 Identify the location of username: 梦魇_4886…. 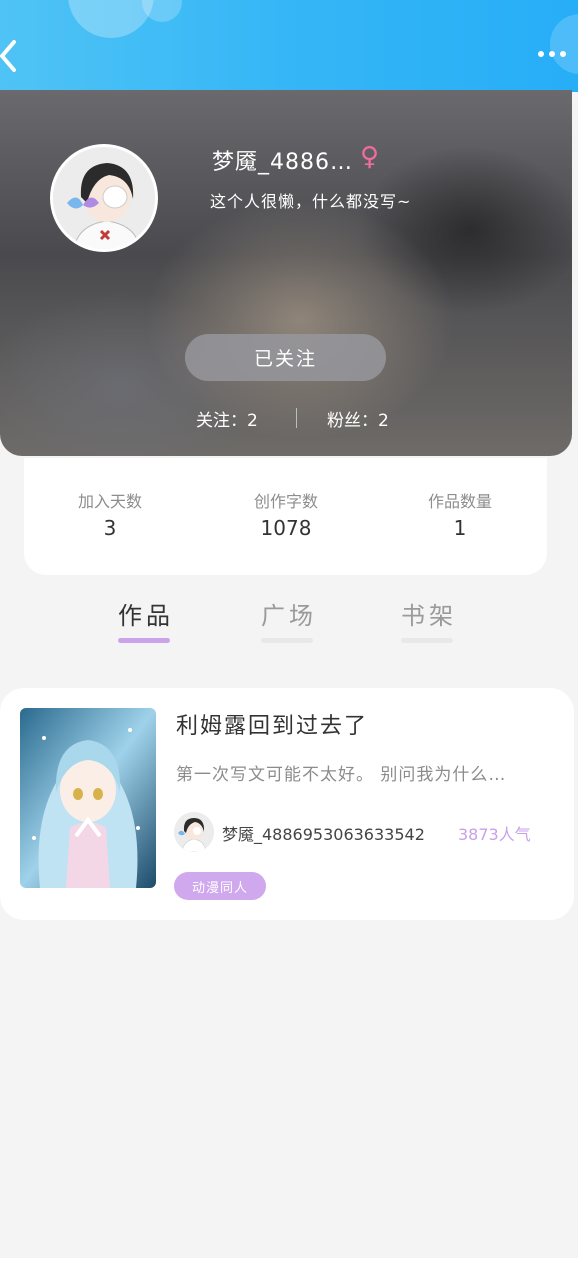
(282, 162).